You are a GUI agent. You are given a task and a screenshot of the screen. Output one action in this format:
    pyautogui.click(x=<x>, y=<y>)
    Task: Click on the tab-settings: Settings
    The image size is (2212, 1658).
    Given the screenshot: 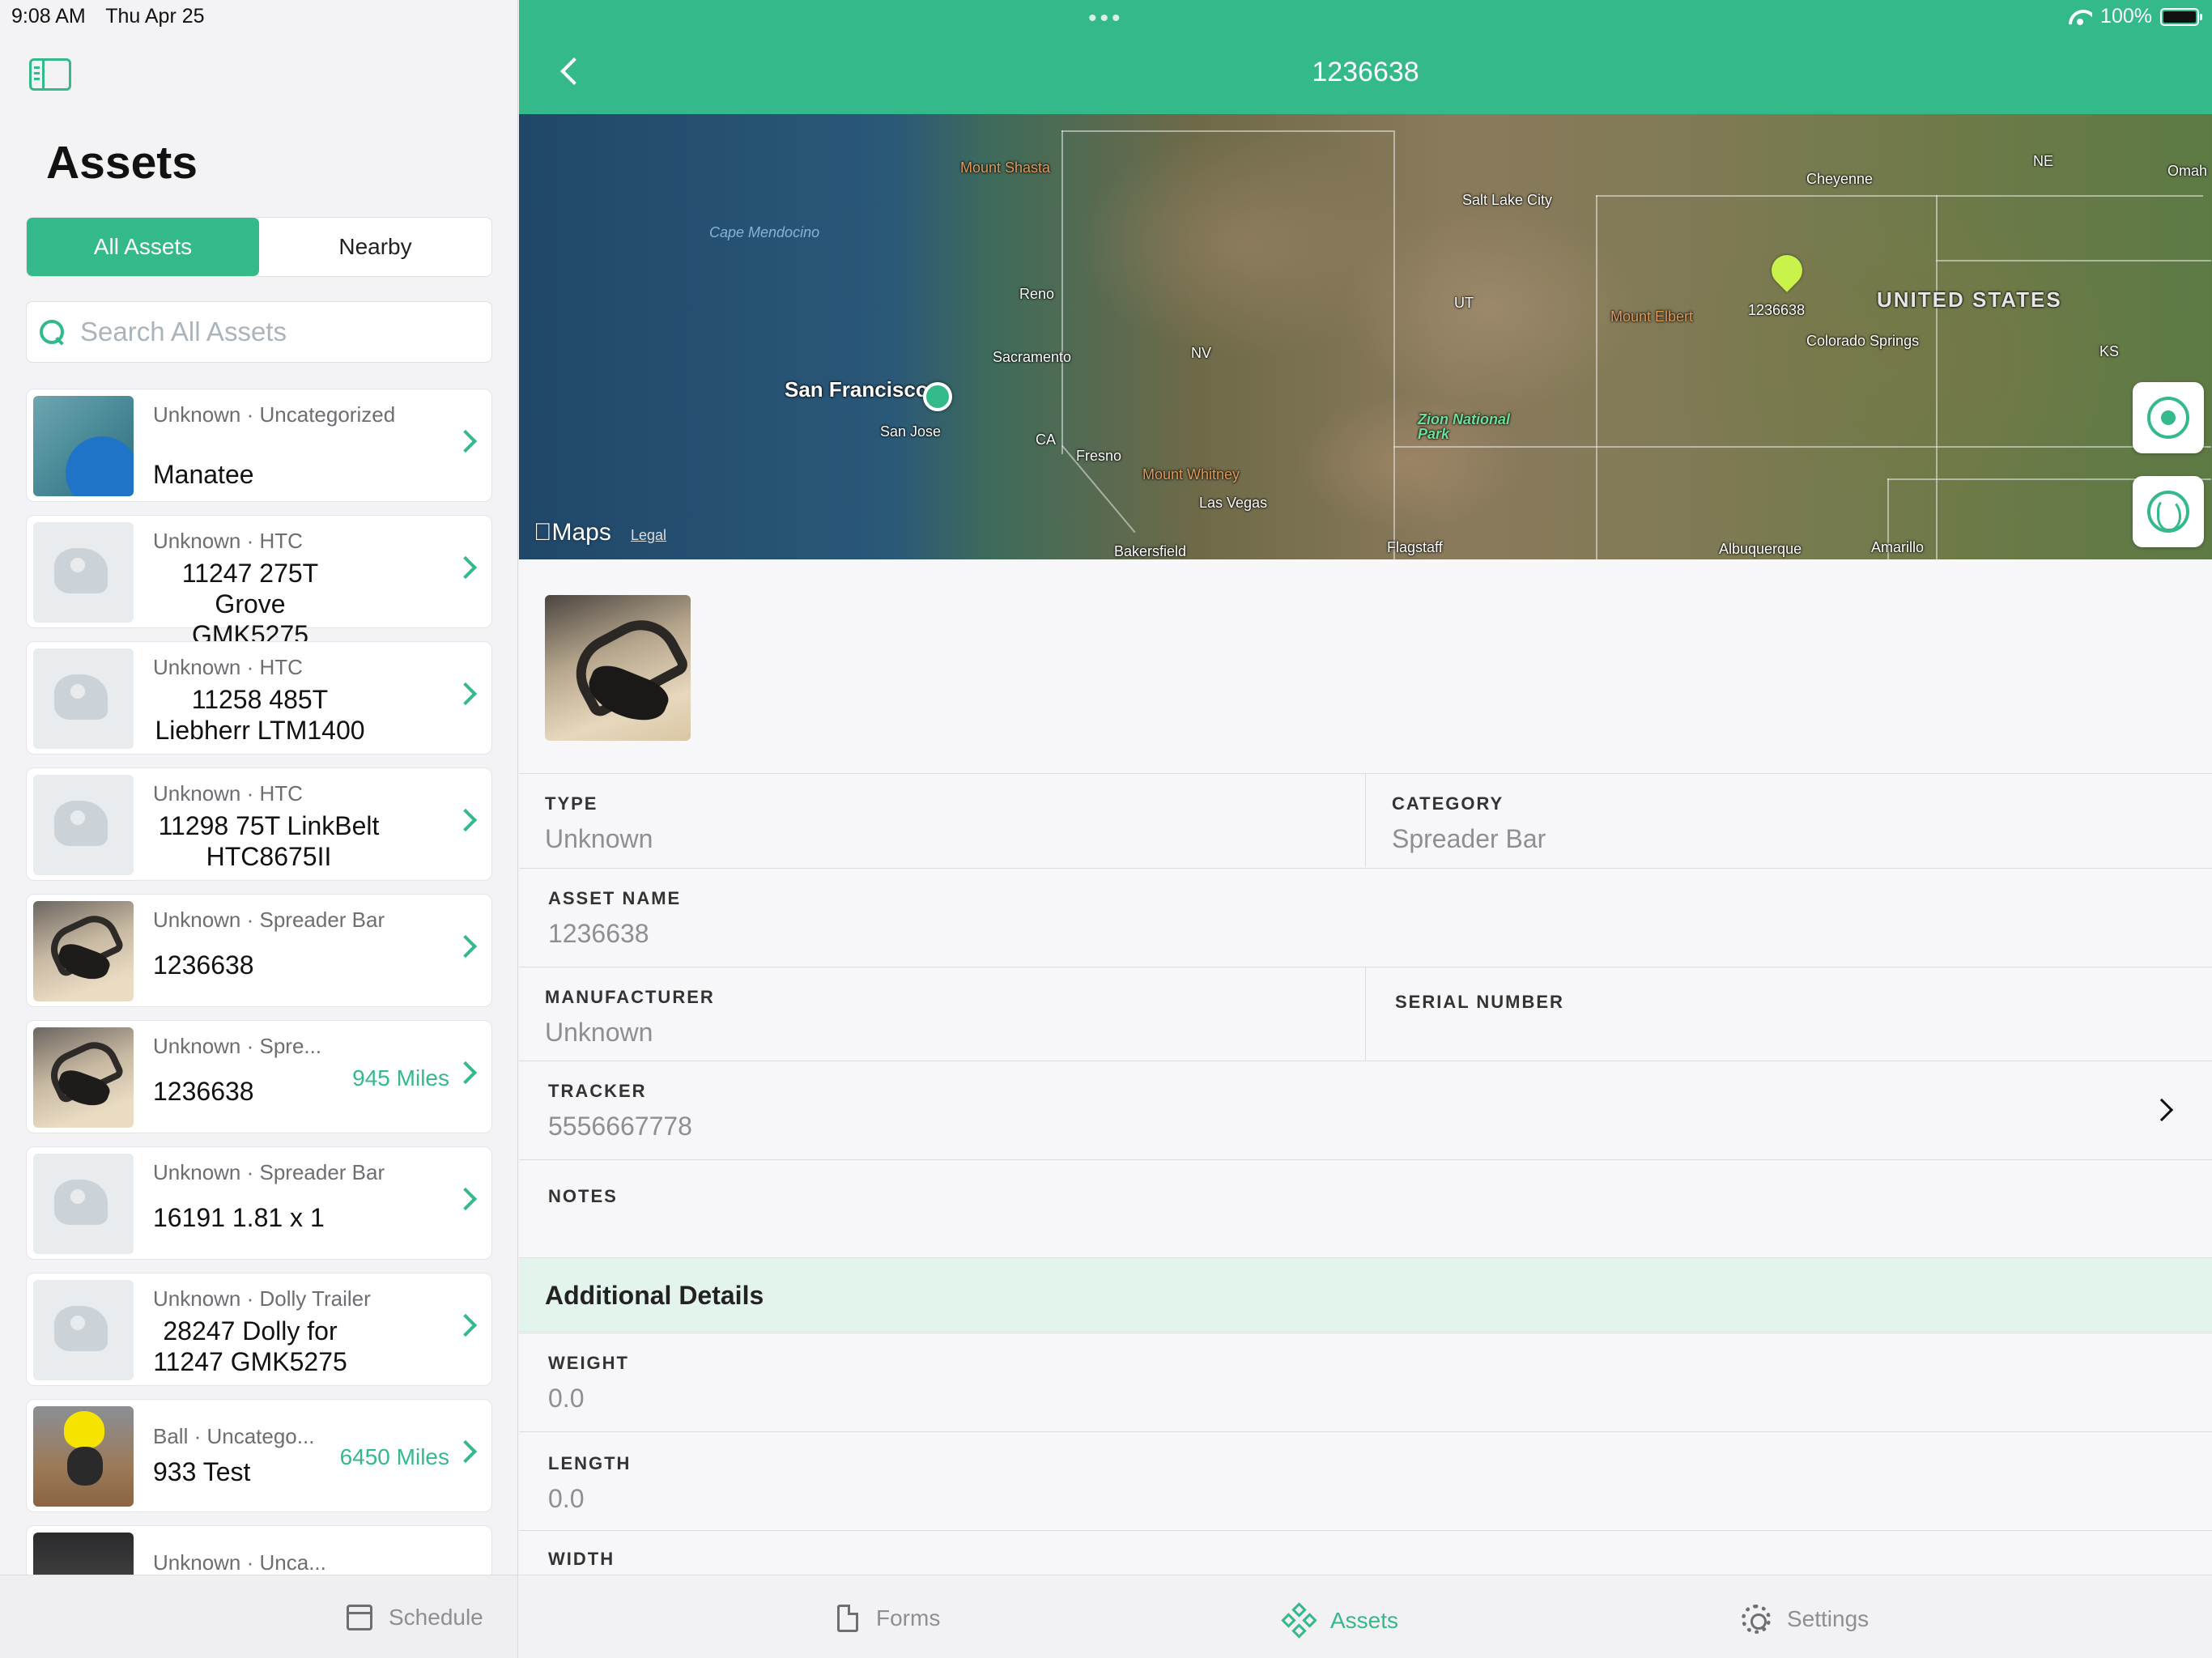 What is the action you would take?
    pyautogui.click(x=1806, y=1619)
    